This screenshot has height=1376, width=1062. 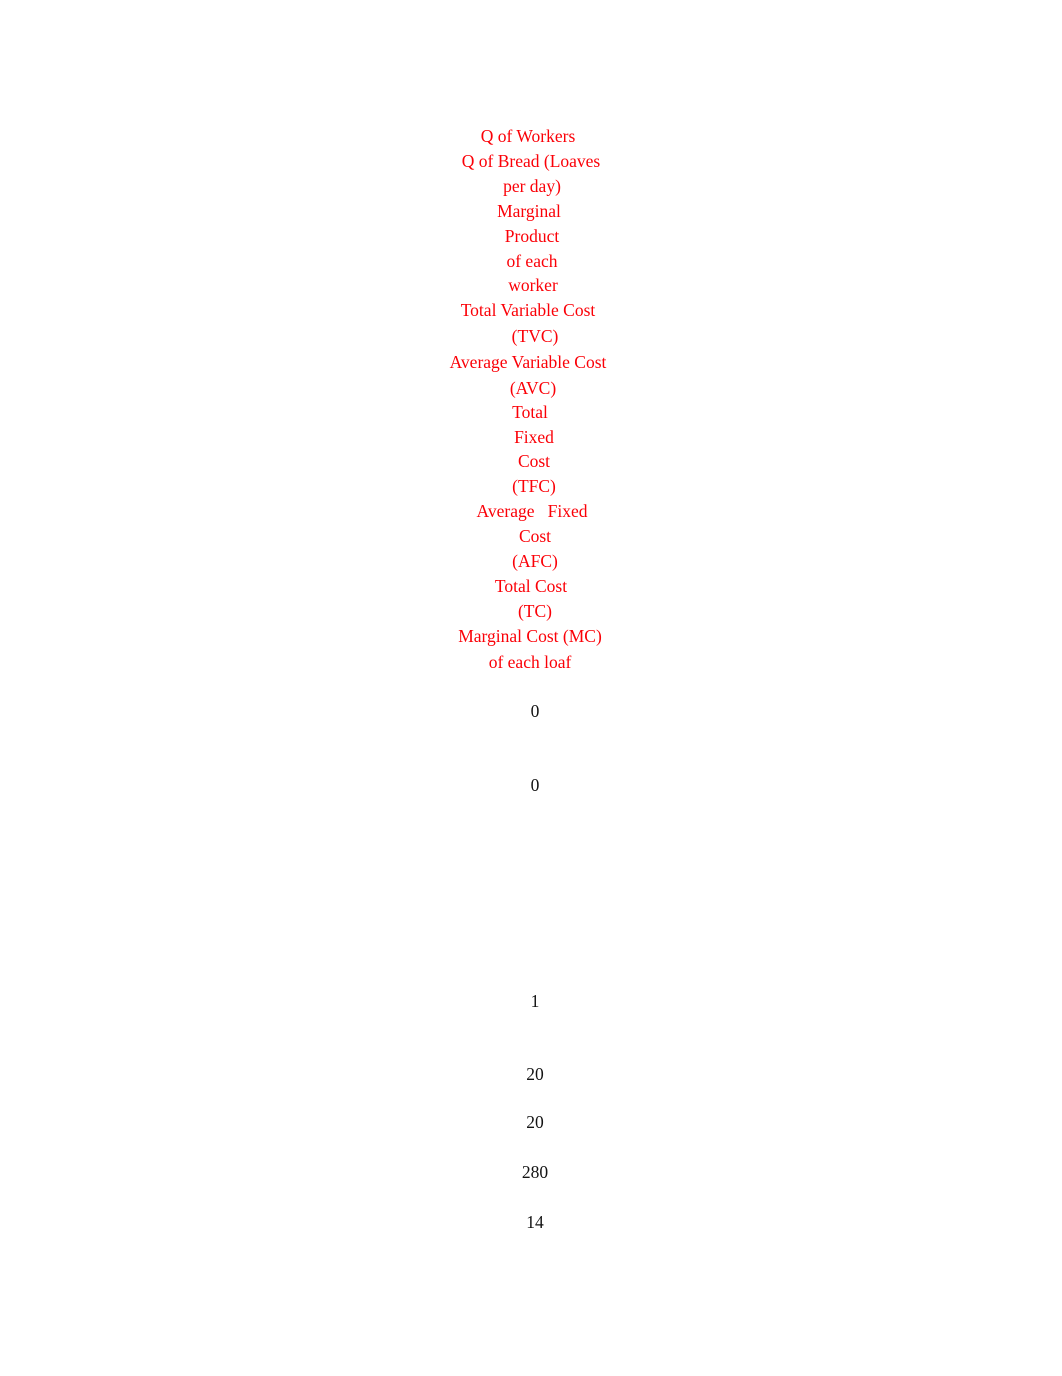 What do you see at coordinates (535, 611) in the screenshot?
I see `column-header-tc-l2: (TC)` at bounding box center [535, 611].